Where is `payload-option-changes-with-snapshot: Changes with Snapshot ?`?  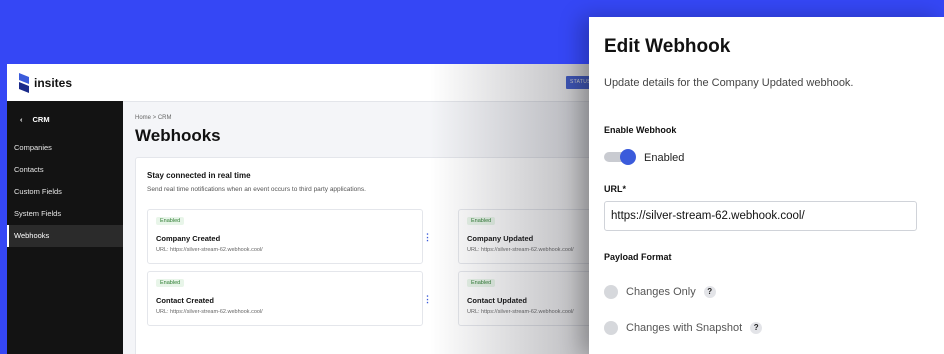
payload-option-changes-with-snapshot: Changes with Snapshot ? is located at coordinates (683, 328).